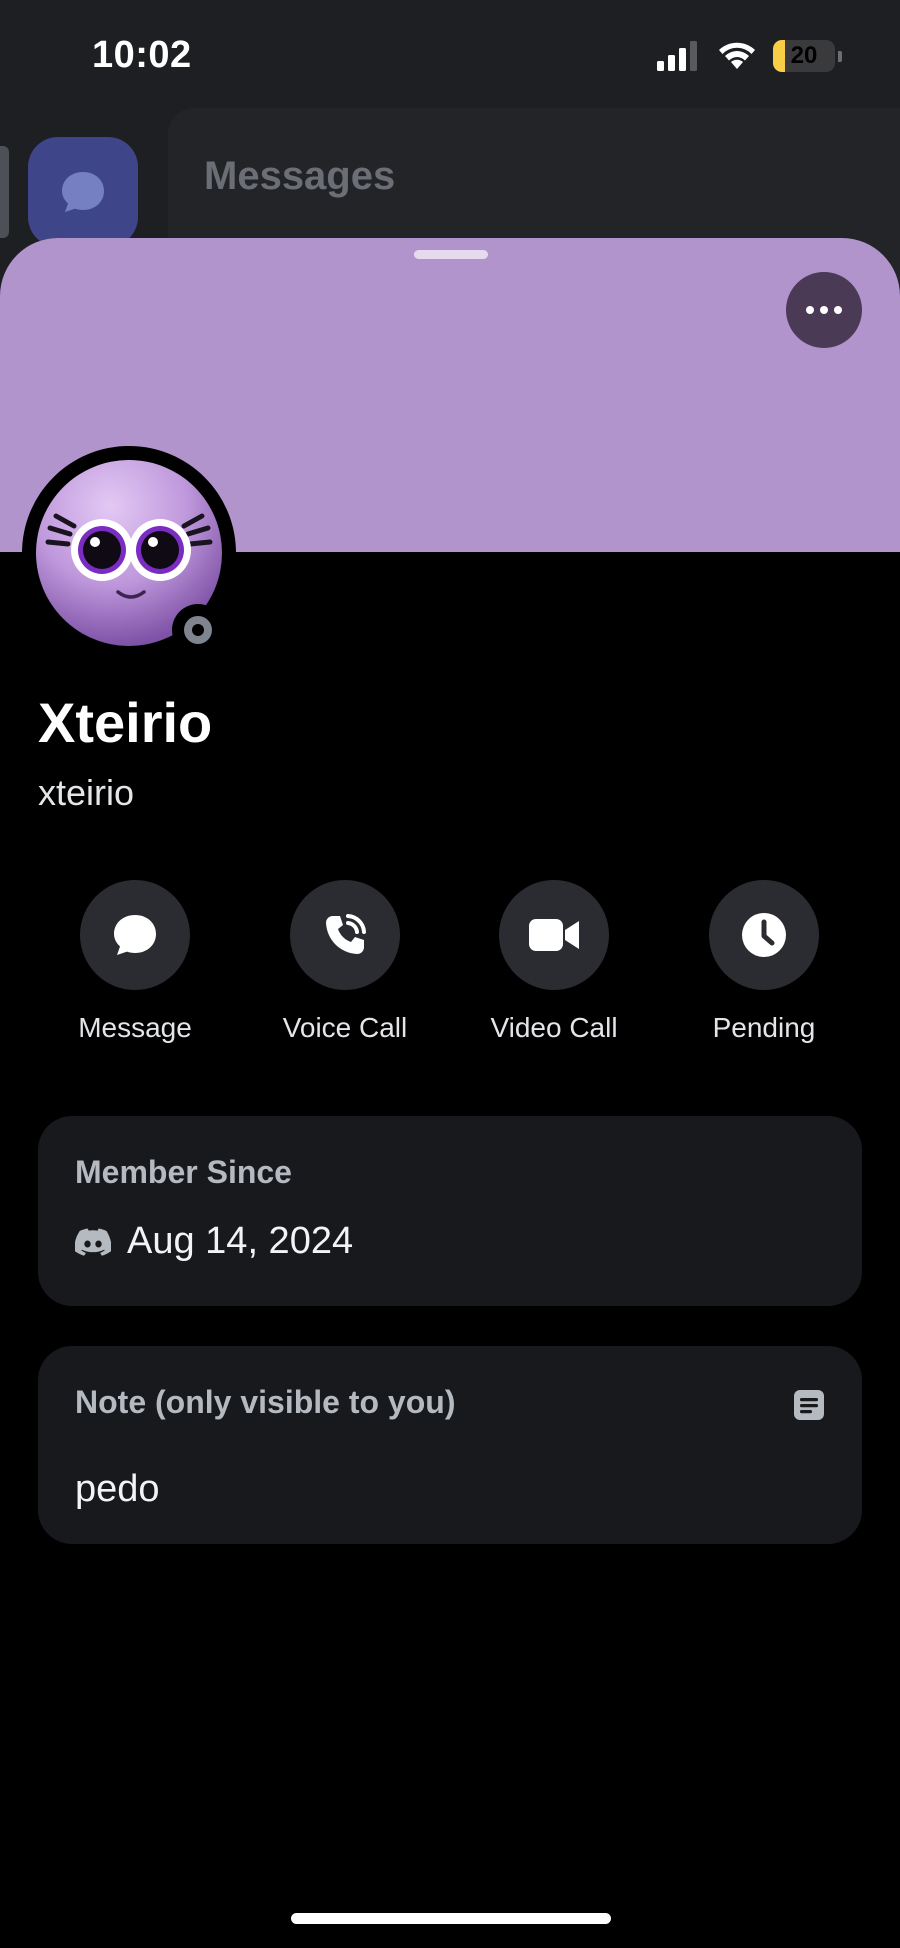  I want to click on battery-indicator: 20, so click(807, 56).